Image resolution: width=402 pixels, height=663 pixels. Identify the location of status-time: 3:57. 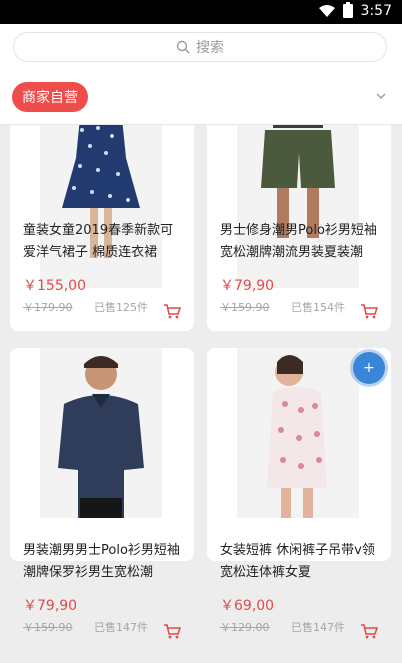
(376, 11).